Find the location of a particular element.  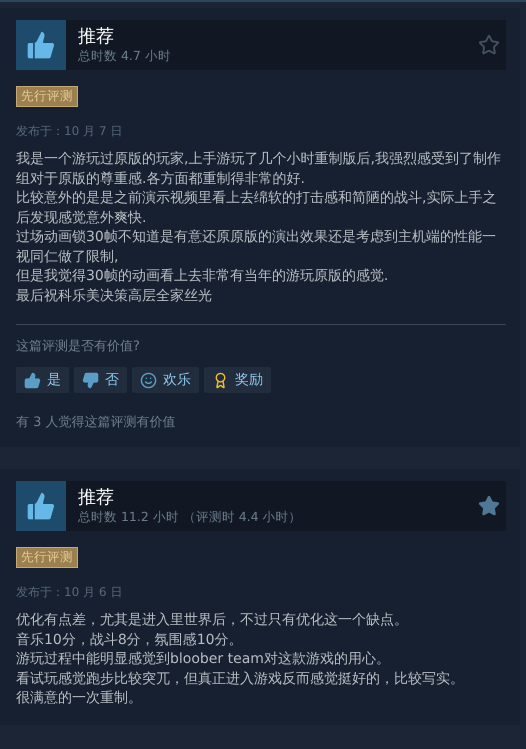

review-text: 比较意外的是是之前演示视频里看上去绵软的打击感和简陋的战斗,实际上手之后发现感觉意外爽快. is located at coordinates (257, 208).